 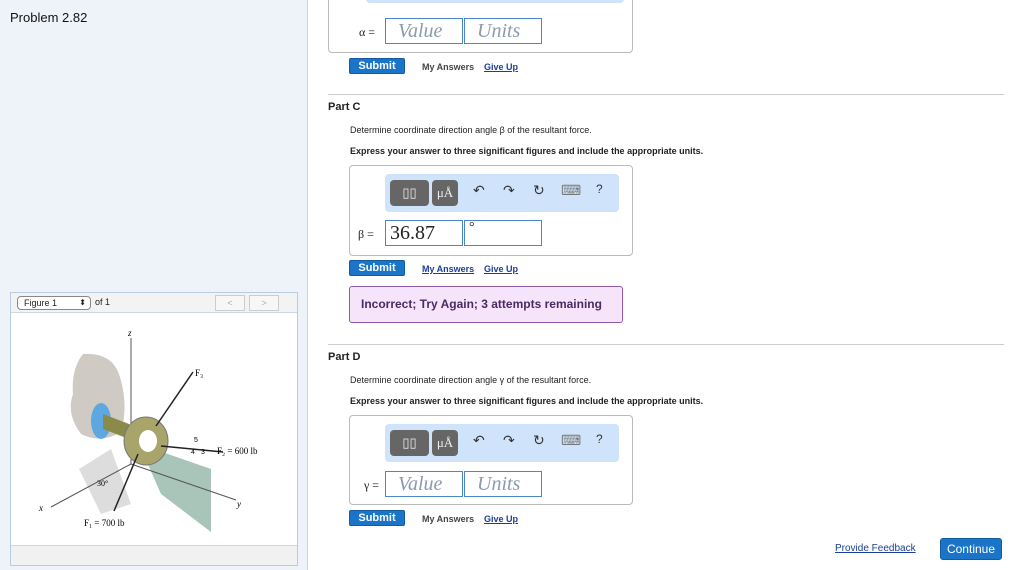 I want to click on angle-label: 30°, so click(x=102, y=483).